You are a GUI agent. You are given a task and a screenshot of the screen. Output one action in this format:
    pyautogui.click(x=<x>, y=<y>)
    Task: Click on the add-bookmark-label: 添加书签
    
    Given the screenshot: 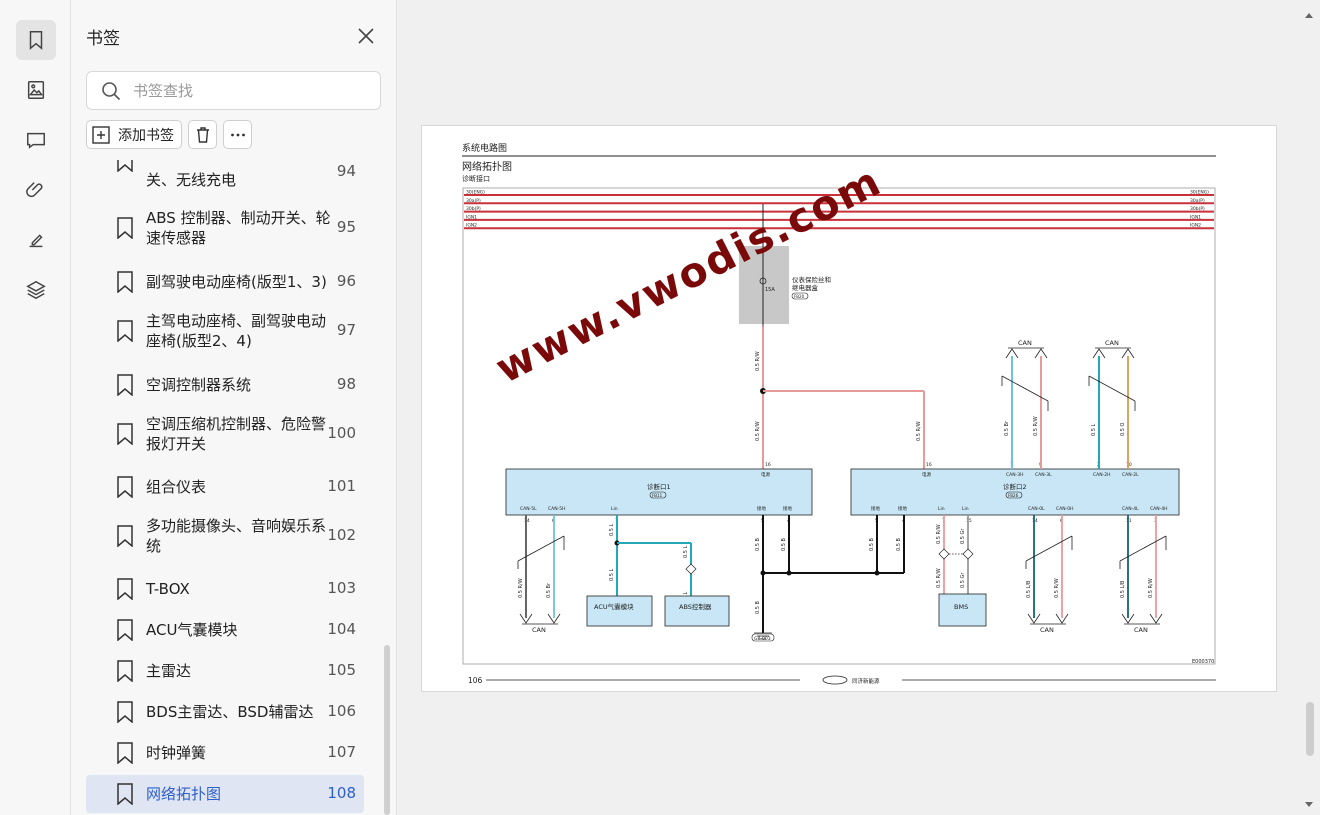 What is the action you would take?
    pyautogui.click(x=146, y=135)
    